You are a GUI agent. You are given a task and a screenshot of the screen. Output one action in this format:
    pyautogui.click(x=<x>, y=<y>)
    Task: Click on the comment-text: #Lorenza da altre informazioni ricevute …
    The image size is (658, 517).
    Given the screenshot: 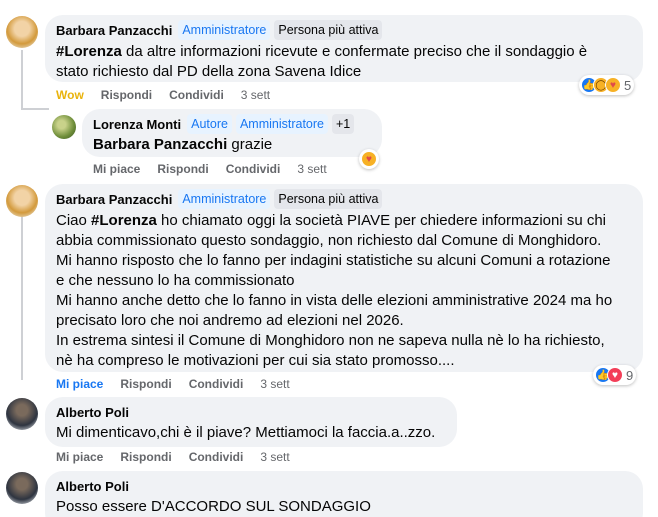 What is the action you would take?
    pyautogui.click(x=322, y=61)
    